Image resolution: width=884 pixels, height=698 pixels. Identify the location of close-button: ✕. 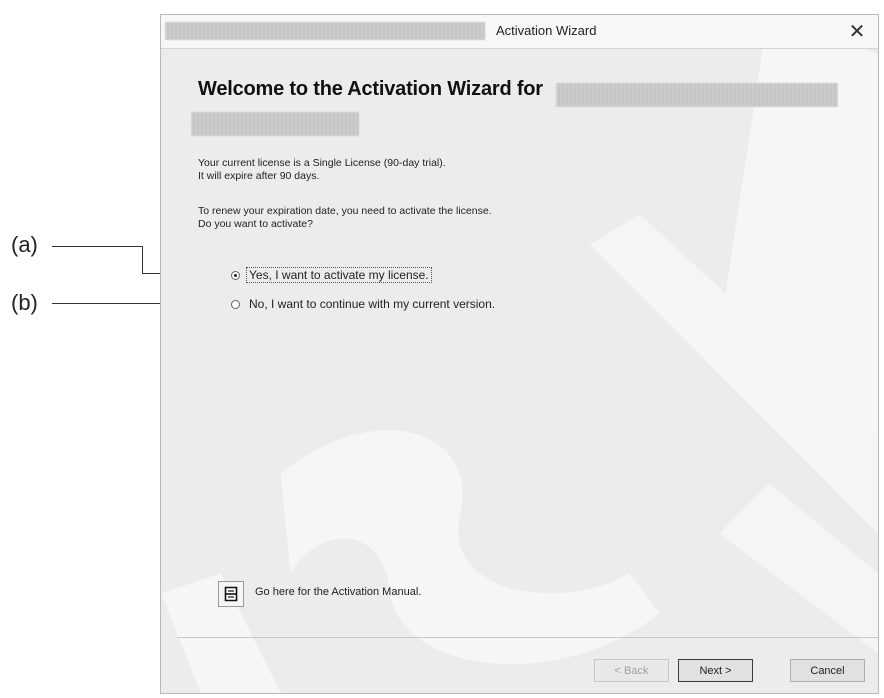
(857, 31).